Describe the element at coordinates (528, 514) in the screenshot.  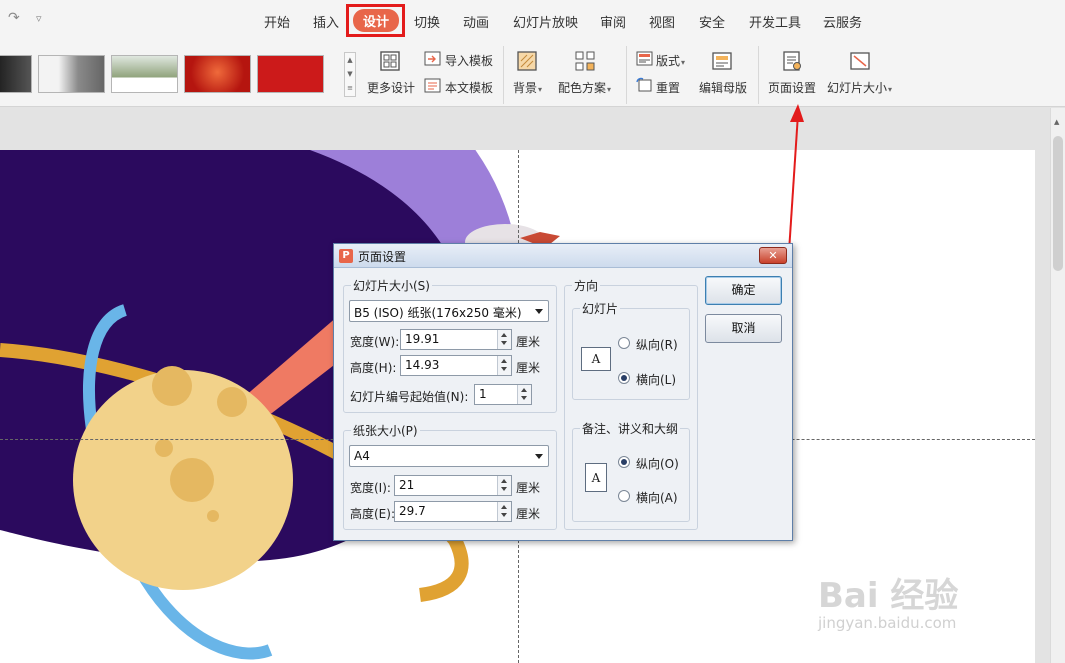
I see `paper-height-unit: 厘米` at that location.